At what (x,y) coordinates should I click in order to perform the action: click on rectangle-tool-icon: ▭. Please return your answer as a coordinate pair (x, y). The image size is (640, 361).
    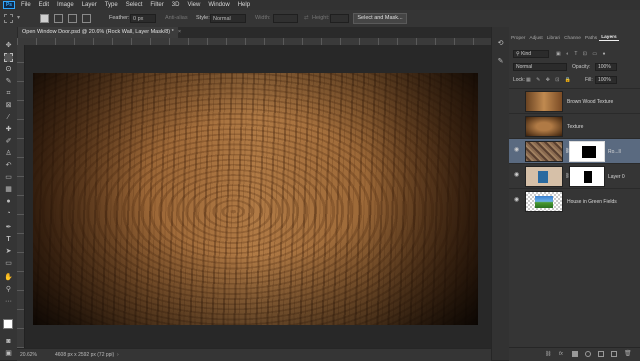
    Looking at the image, I should click on (8, 263).